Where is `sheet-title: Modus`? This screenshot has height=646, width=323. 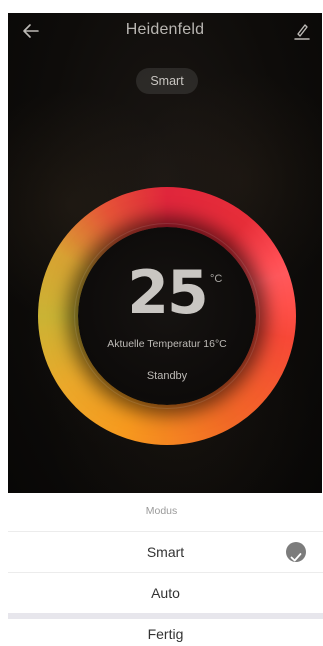 sheet-title: Modus is located at coordinates (161, 511).